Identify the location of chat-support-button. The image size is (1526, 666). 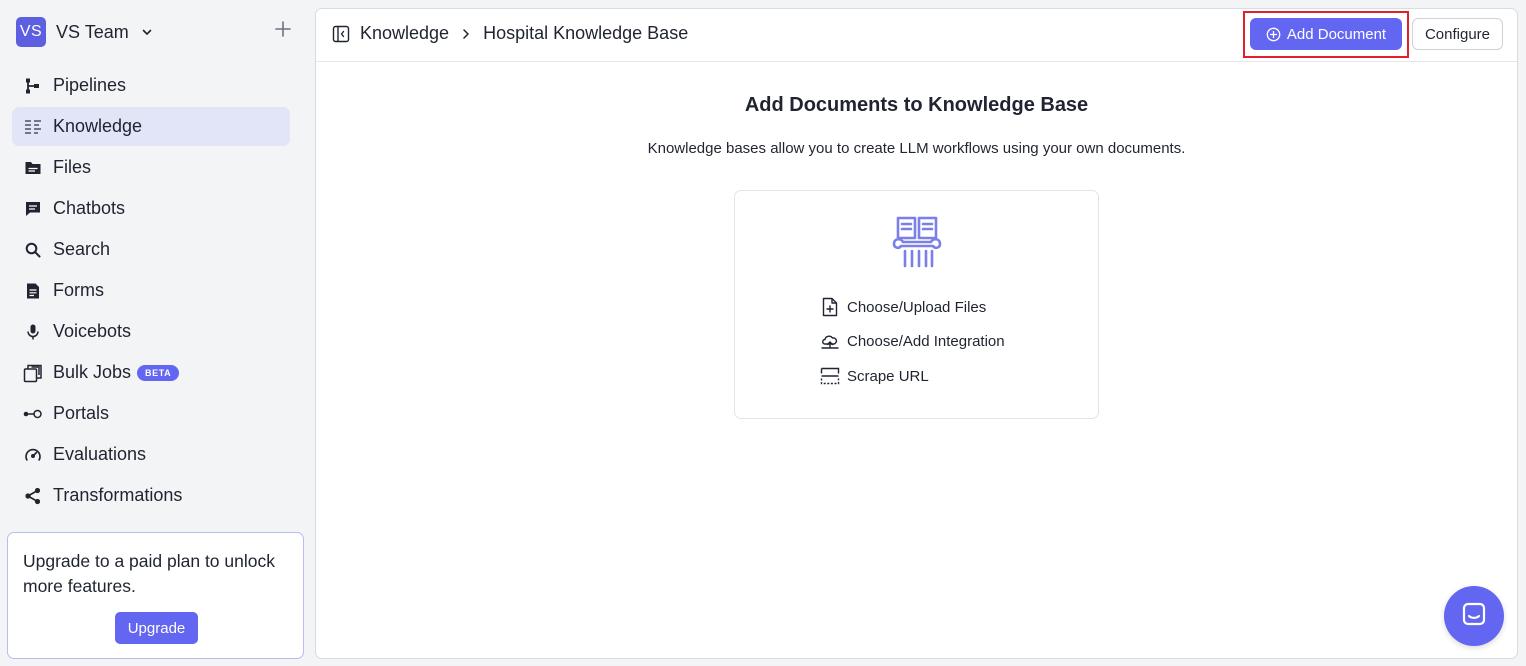
(1474, 616).